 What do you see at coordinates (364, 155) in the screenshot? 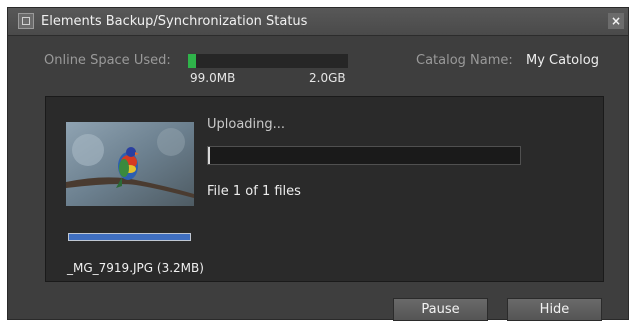
I see `upload-progress-bar` at bounding box center [364, 155].